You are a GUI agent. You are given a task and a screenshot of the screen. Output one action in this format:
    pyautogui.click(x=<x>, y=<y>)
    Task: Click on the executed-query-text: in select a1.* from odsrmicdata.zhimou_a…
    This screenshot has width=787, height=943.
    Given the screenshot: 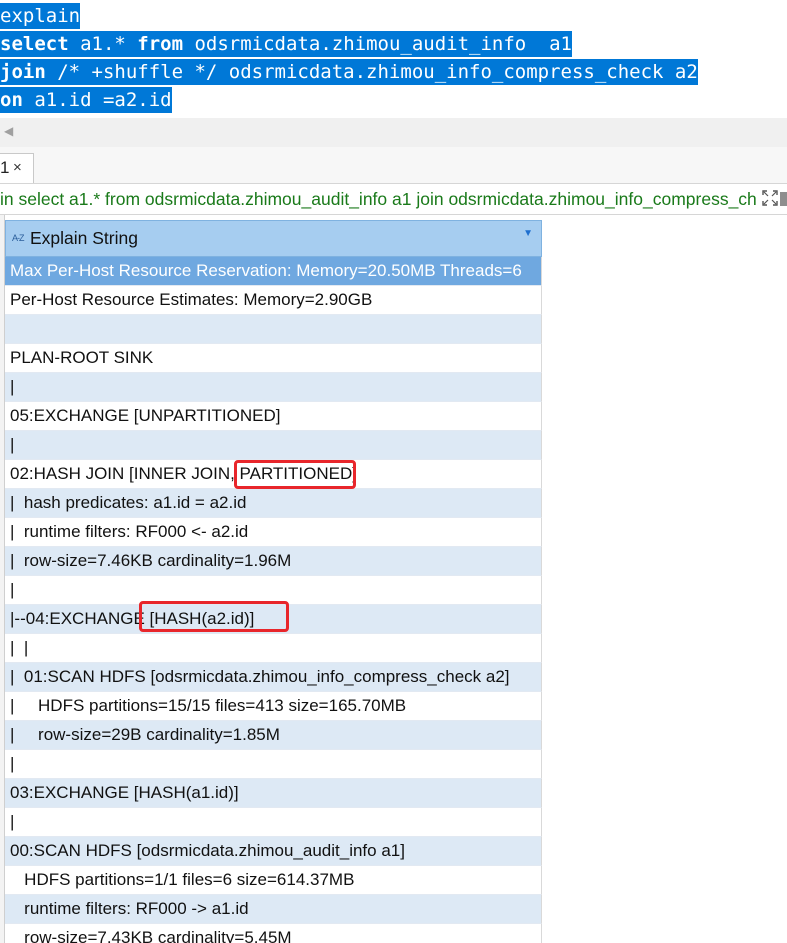 What is the action you would take?
    pyautogui.click(x=378, y=199)
    